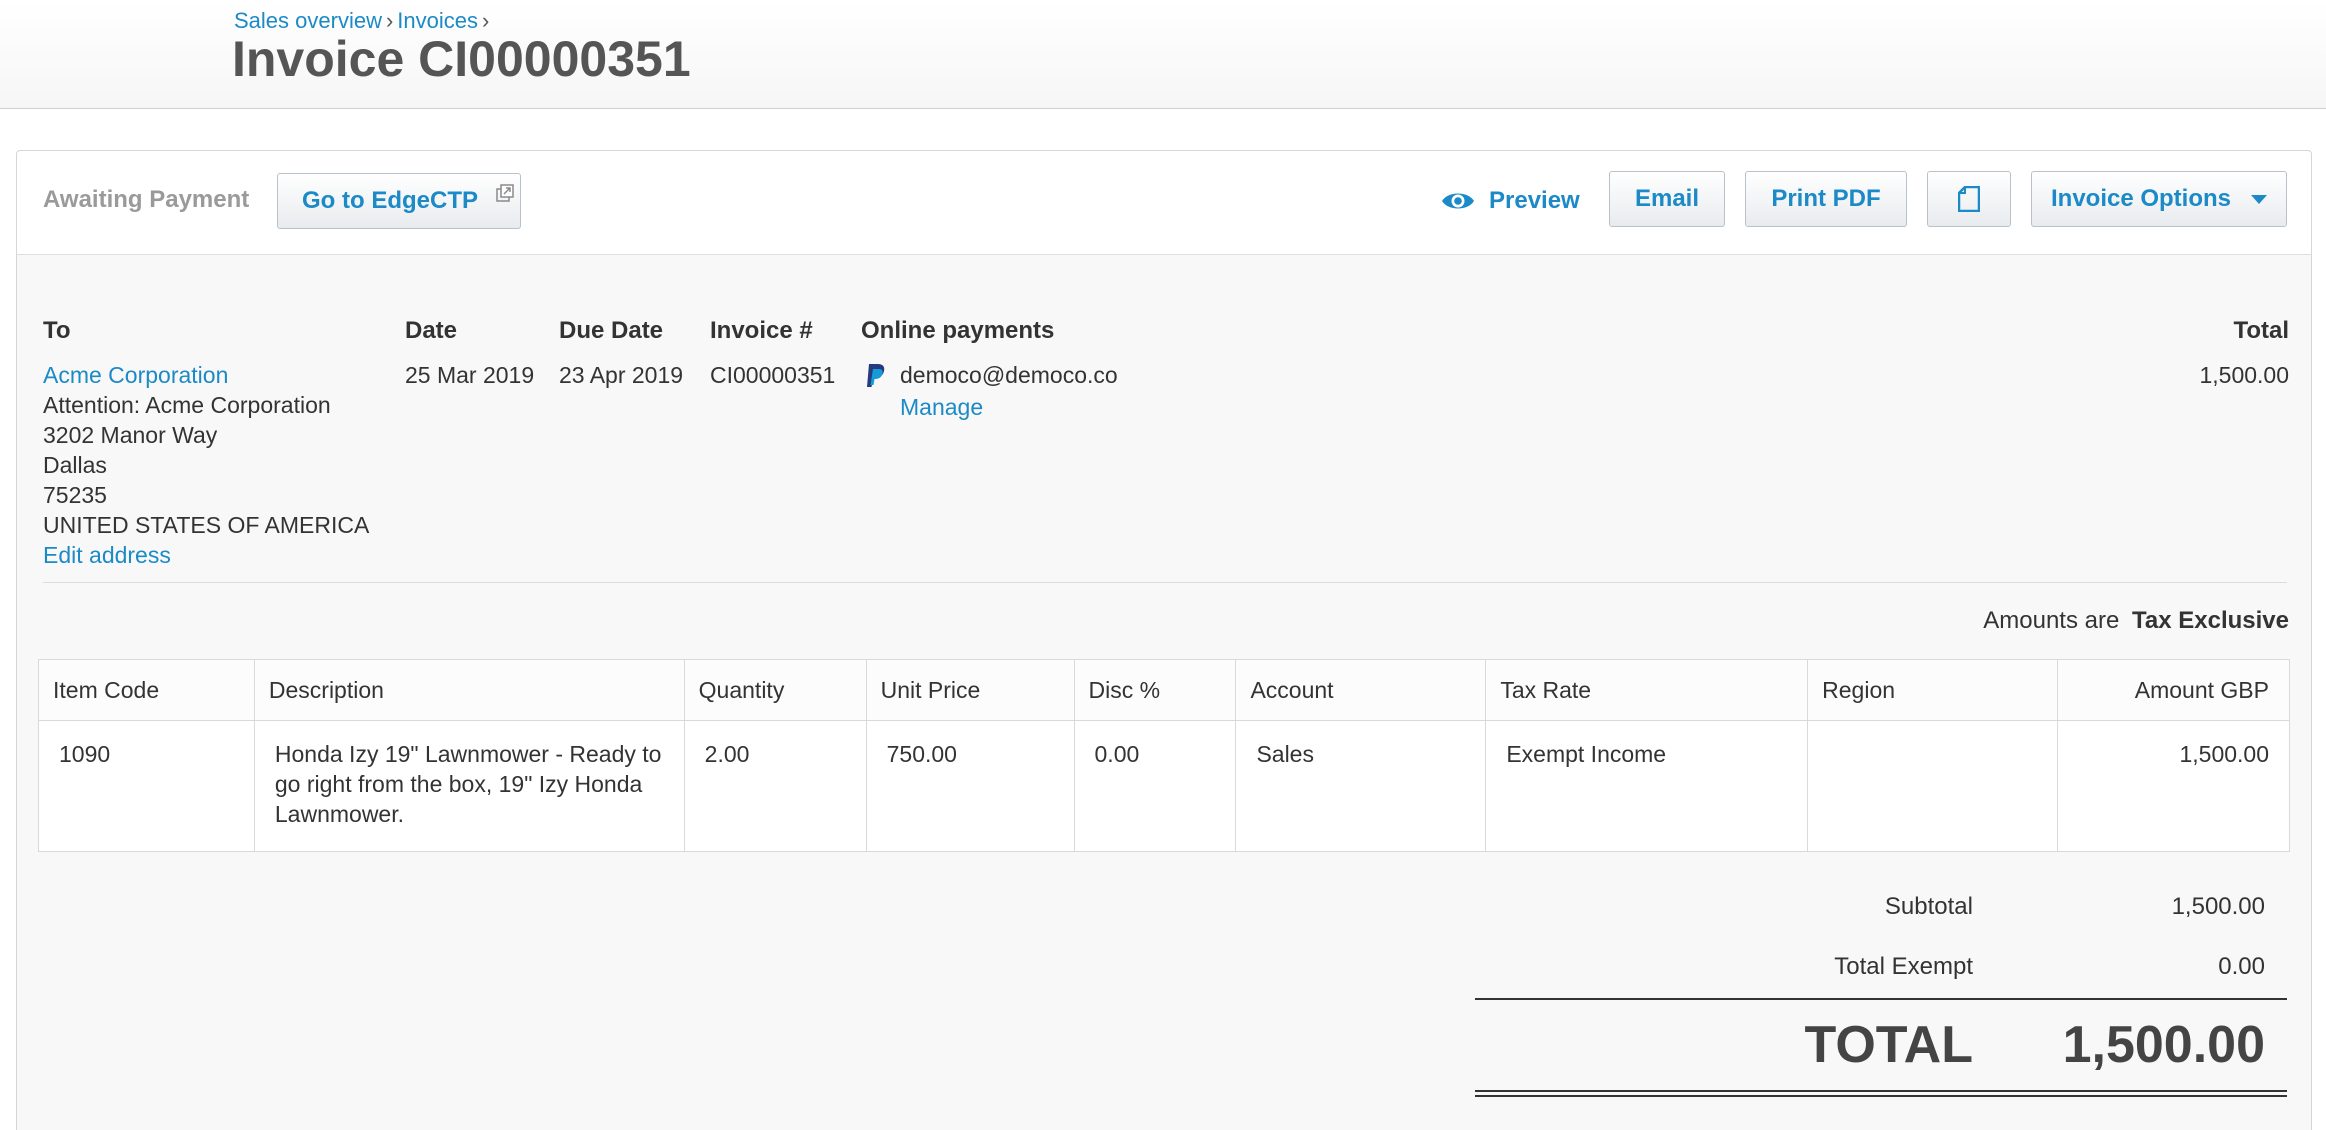 This screenshot has height=1130, width=2326. Describe the element at coordinates (775, 690) in the screenshot. I see `column-header: Quantity` at that location.